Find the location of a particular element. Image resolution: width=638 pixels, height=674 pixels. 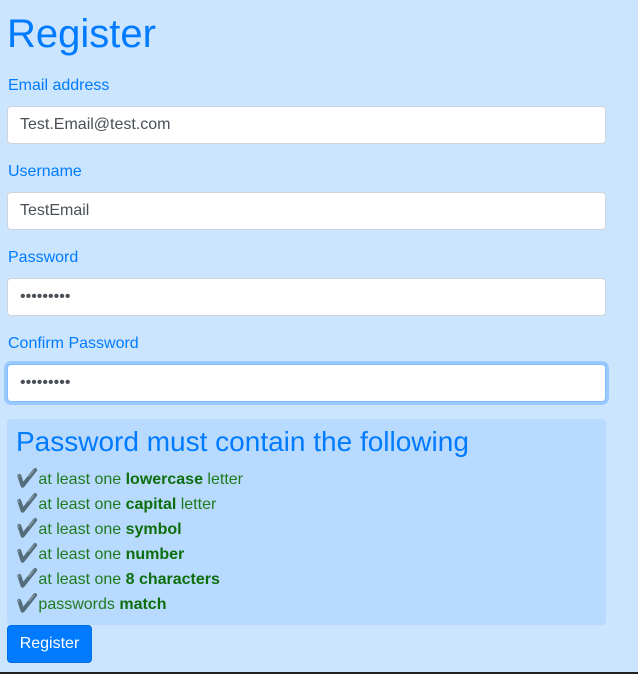

username-label: Username is located at coordinates (45, 171).